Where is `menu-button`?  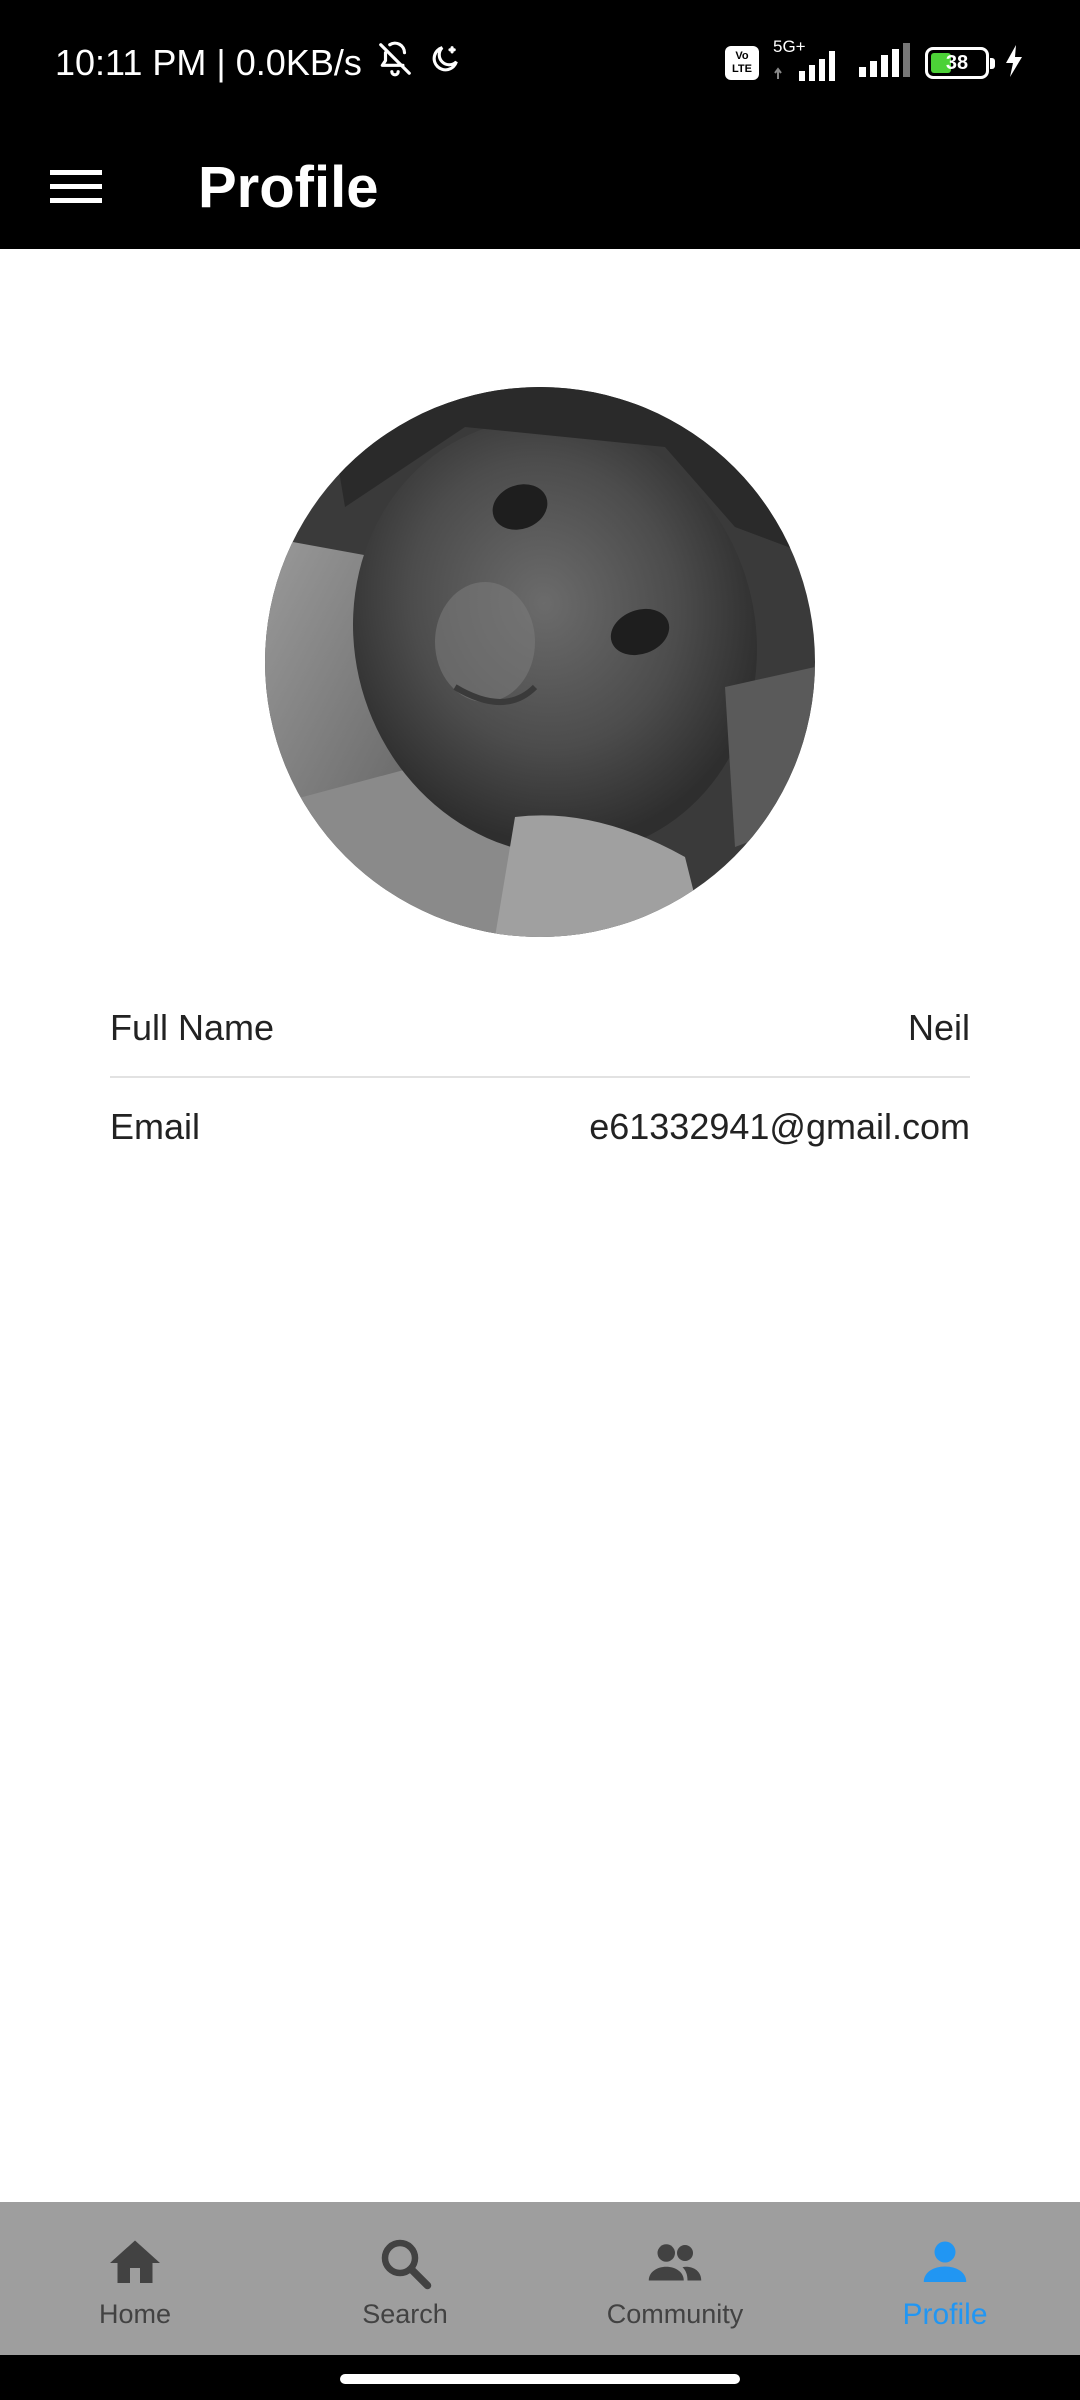 menu-button is located at coordinates (76, 187).